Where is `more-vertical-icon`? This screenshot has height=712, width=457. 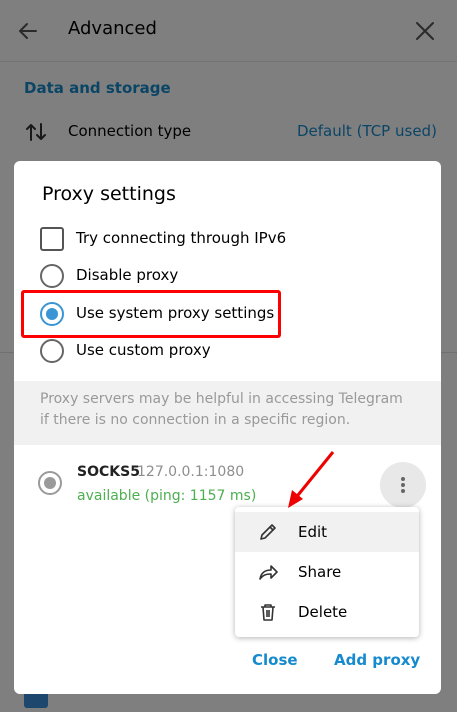 more-vertical-icon is located at coordinates (403, 479).